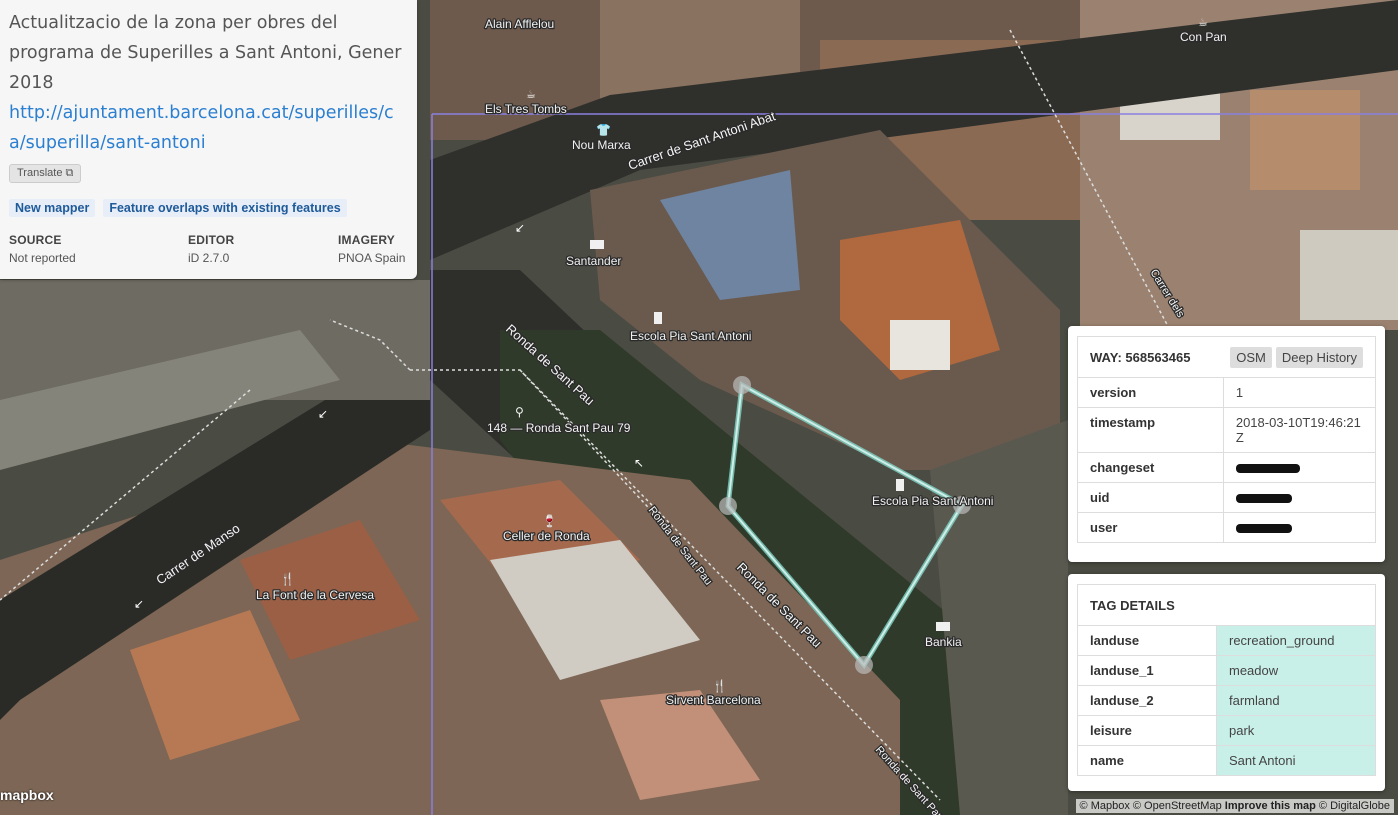 This screenshot has height=815, width=1398. I want to click on poi-label: 148 — Ronda Sant Pau 79, so click(559, 428).